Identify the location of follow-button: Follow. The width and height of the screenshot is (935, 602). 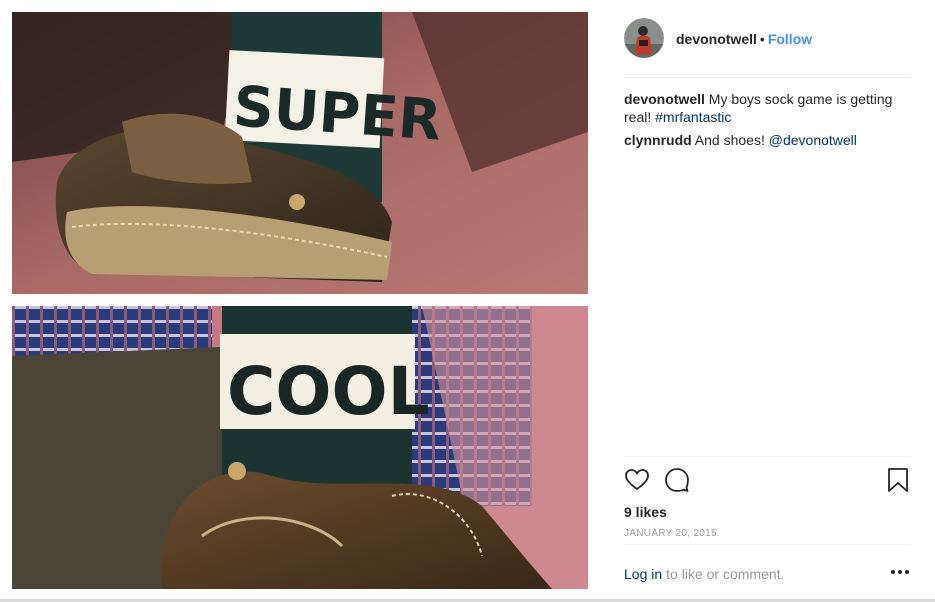
(790, 39).